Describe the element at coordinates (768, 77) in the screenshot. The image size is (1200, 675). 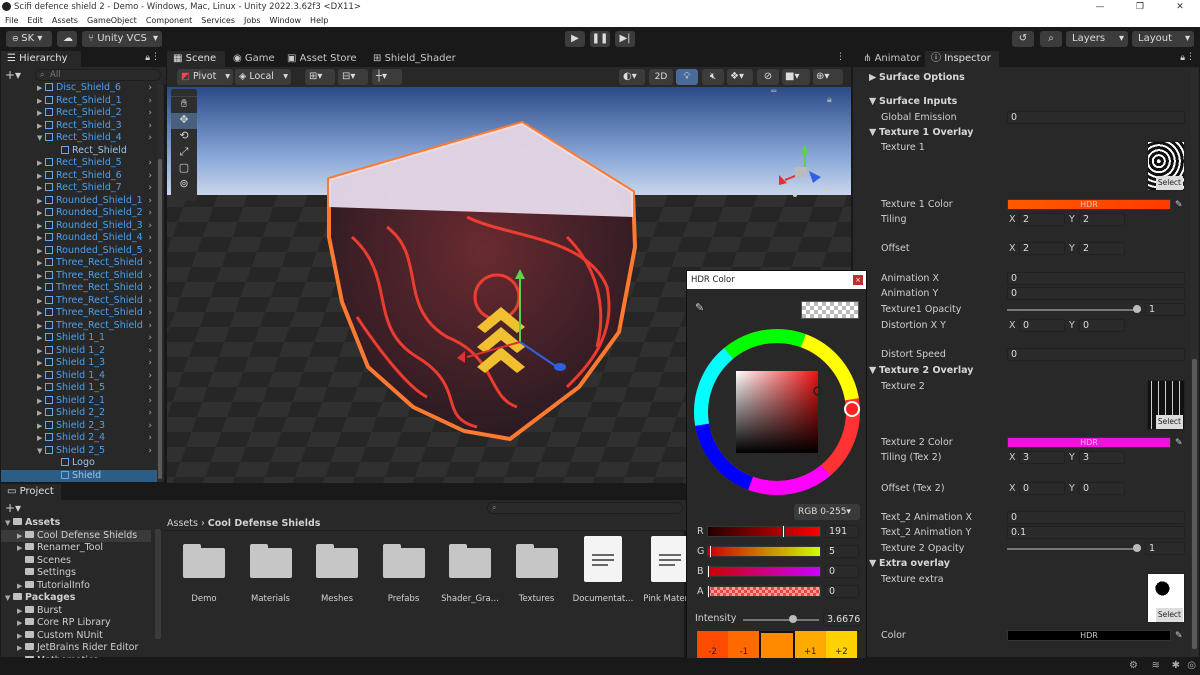
I see `hidden-objects-toggle: ⊘` at that location.